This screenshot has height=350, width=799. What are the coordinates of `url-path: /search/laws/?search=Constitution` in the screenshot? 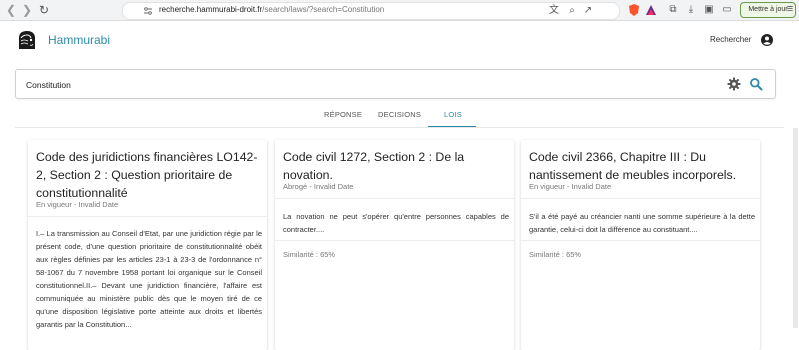 It's located at (323, 9).